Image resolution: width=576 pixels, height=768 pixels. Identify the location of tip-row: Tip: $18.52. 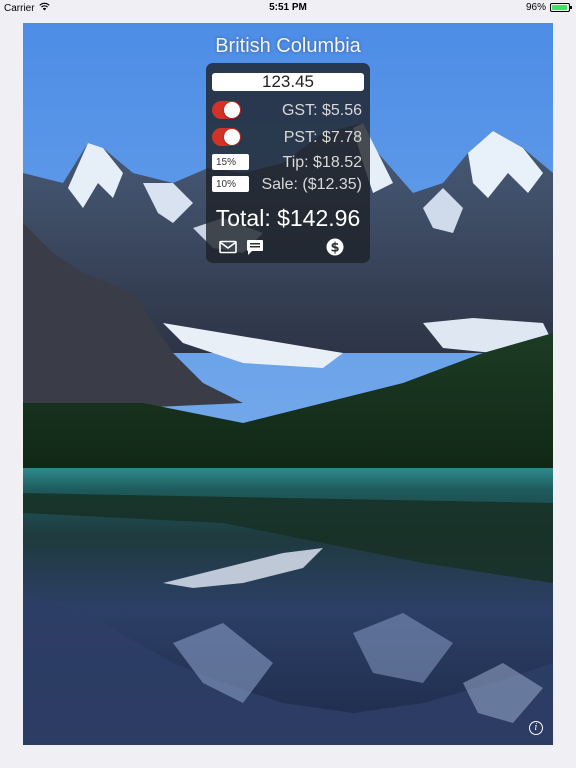
(287, 163).